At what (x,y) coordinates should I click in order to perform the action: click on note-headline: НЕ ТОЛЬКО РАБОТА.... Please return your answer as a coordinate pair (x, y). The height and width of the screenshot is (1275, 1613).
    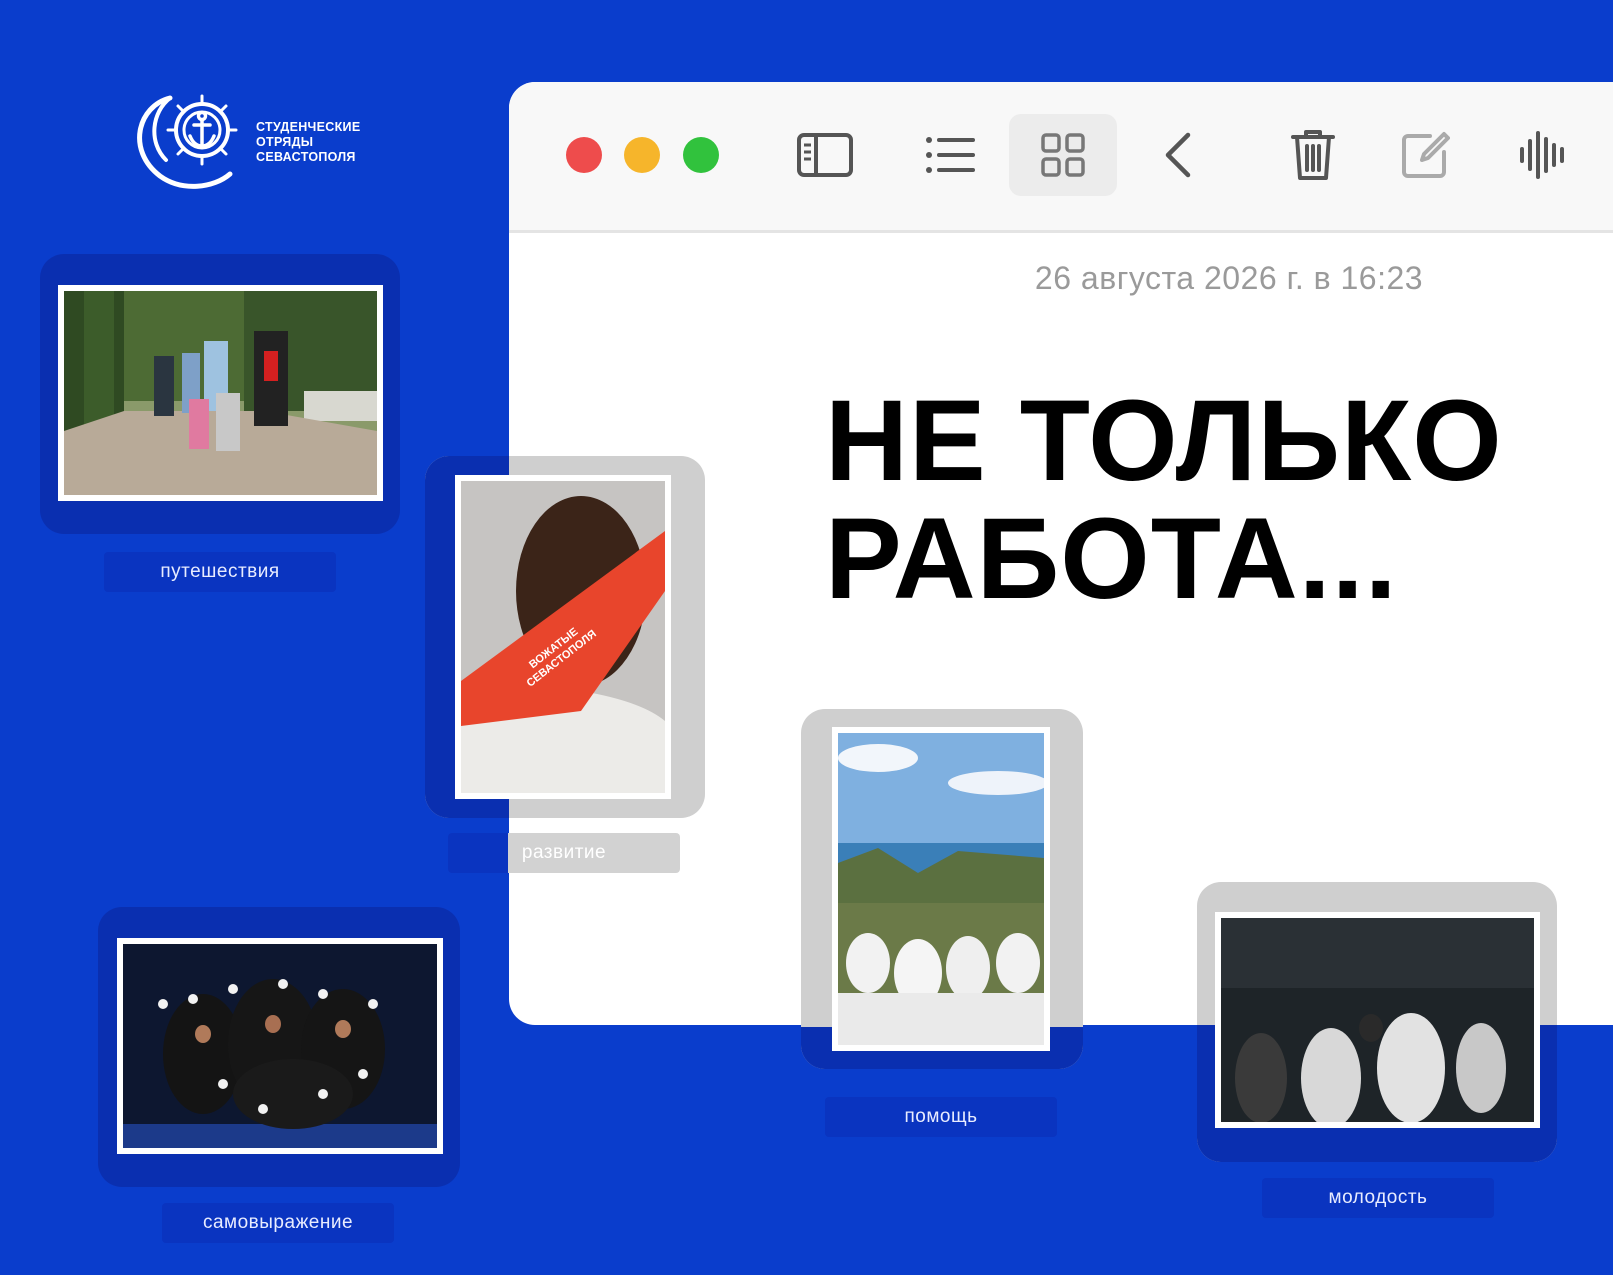
    Looking at the image, I should click on (1185, 500).